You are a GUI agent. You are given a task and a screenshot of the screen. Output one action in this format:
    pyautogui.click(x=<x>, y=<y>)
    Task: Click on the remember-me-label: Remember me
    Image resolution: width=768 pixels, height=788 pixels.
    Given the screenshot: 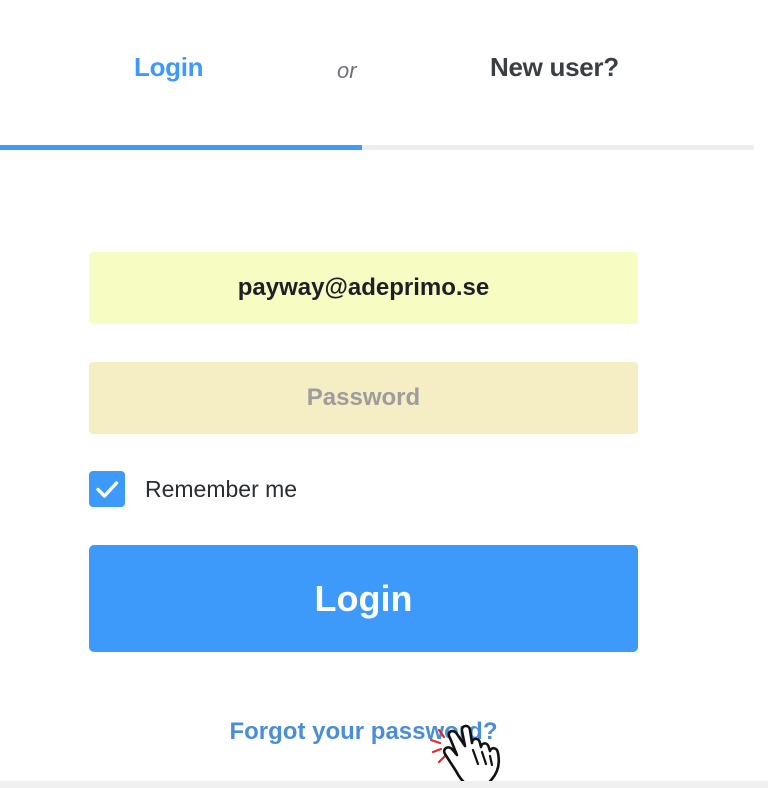 What is the action you would take?
    pyautogui.click(x=221, y=489)
    